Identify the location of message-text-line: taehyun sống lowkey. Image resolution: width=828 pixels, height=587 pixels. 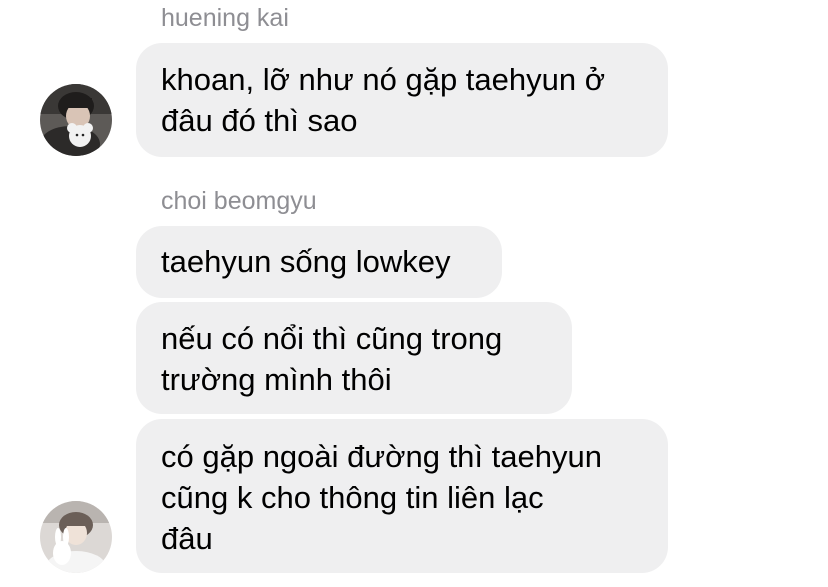
(306, 261).